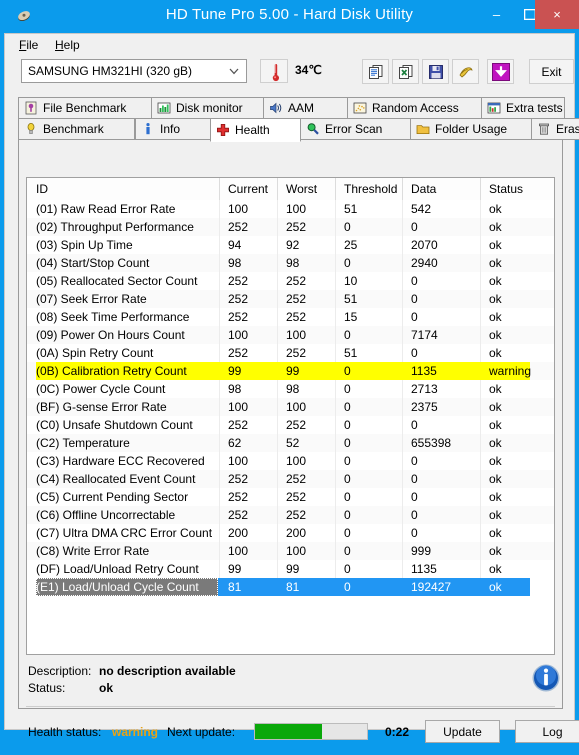 The width and height of the screenshot is (579, 755). What do you see at coordinates (423, 189) in the screenshot?
I see `col-header-data: Data` at bounding box center [423, 189].